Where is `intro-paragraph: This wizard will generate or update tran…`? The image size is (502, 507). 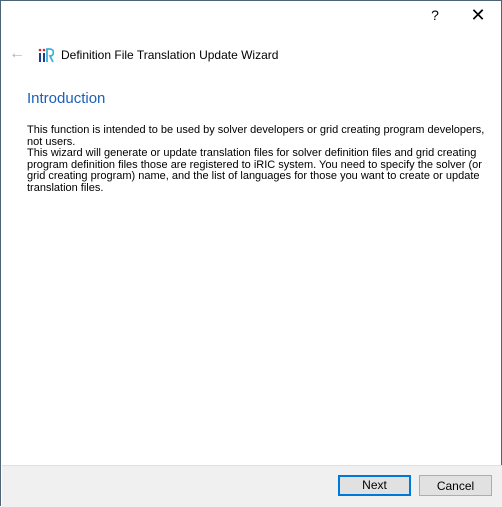 intro-paragraph: This wizard will generate or update tran… is located at coordinates (254, 170).